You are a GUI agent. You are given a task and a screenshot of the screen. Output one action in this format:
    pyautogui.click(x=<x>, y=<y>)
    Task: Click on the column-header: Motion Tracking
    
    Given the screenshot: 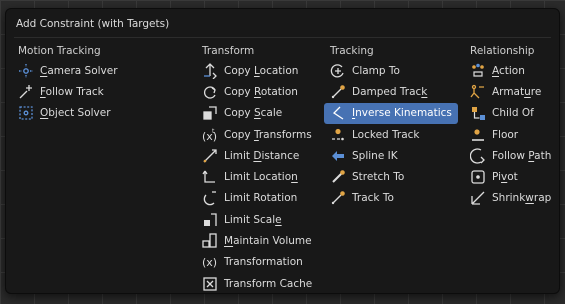 What is the action you would take?
    pyautogui.click(x=59, y=51)
    